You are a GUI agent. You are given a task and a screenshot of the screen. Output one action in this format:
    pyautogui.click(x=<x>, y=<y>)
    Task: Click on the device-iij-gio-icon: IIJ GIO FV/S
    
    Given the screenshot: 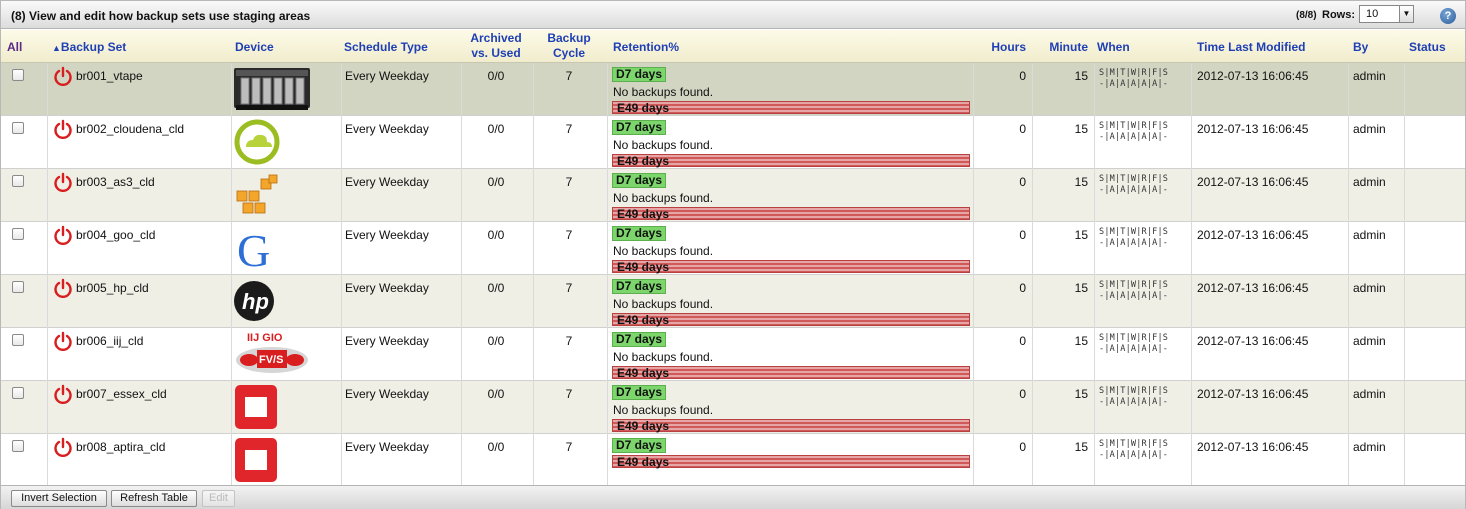 What is the action you would take?
    pyautogui.click(x=272, y=354)
    